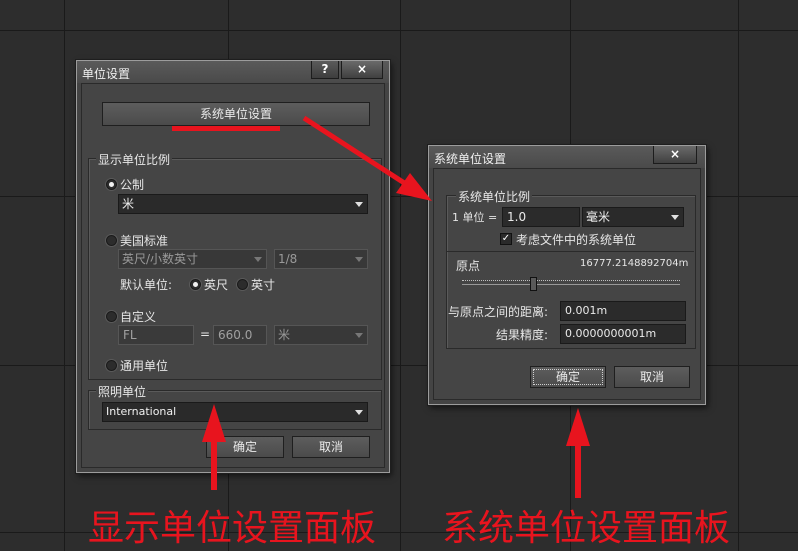 This screenshot has width=798, height=551. Describe the element at coordinates (321, 335) in the screenshot. I see `custom-unit-select: 米` at that location.